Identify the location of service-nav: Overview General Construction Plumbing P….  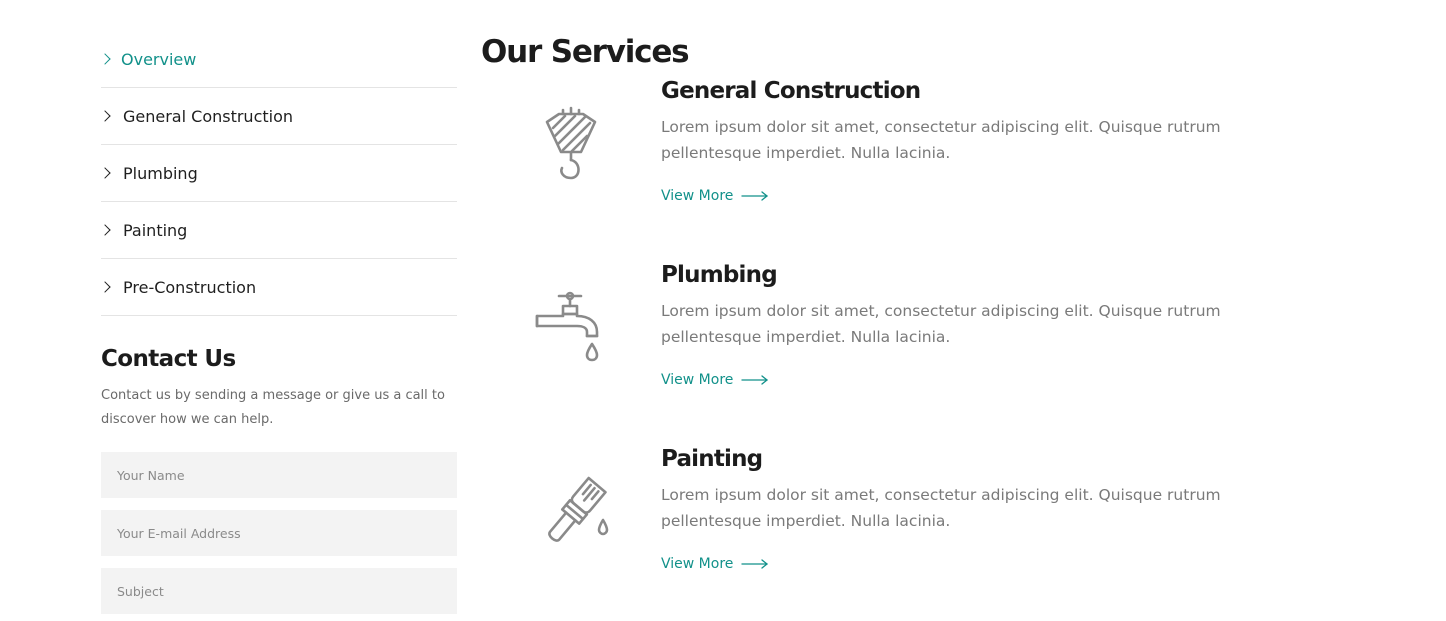
(278, 173).